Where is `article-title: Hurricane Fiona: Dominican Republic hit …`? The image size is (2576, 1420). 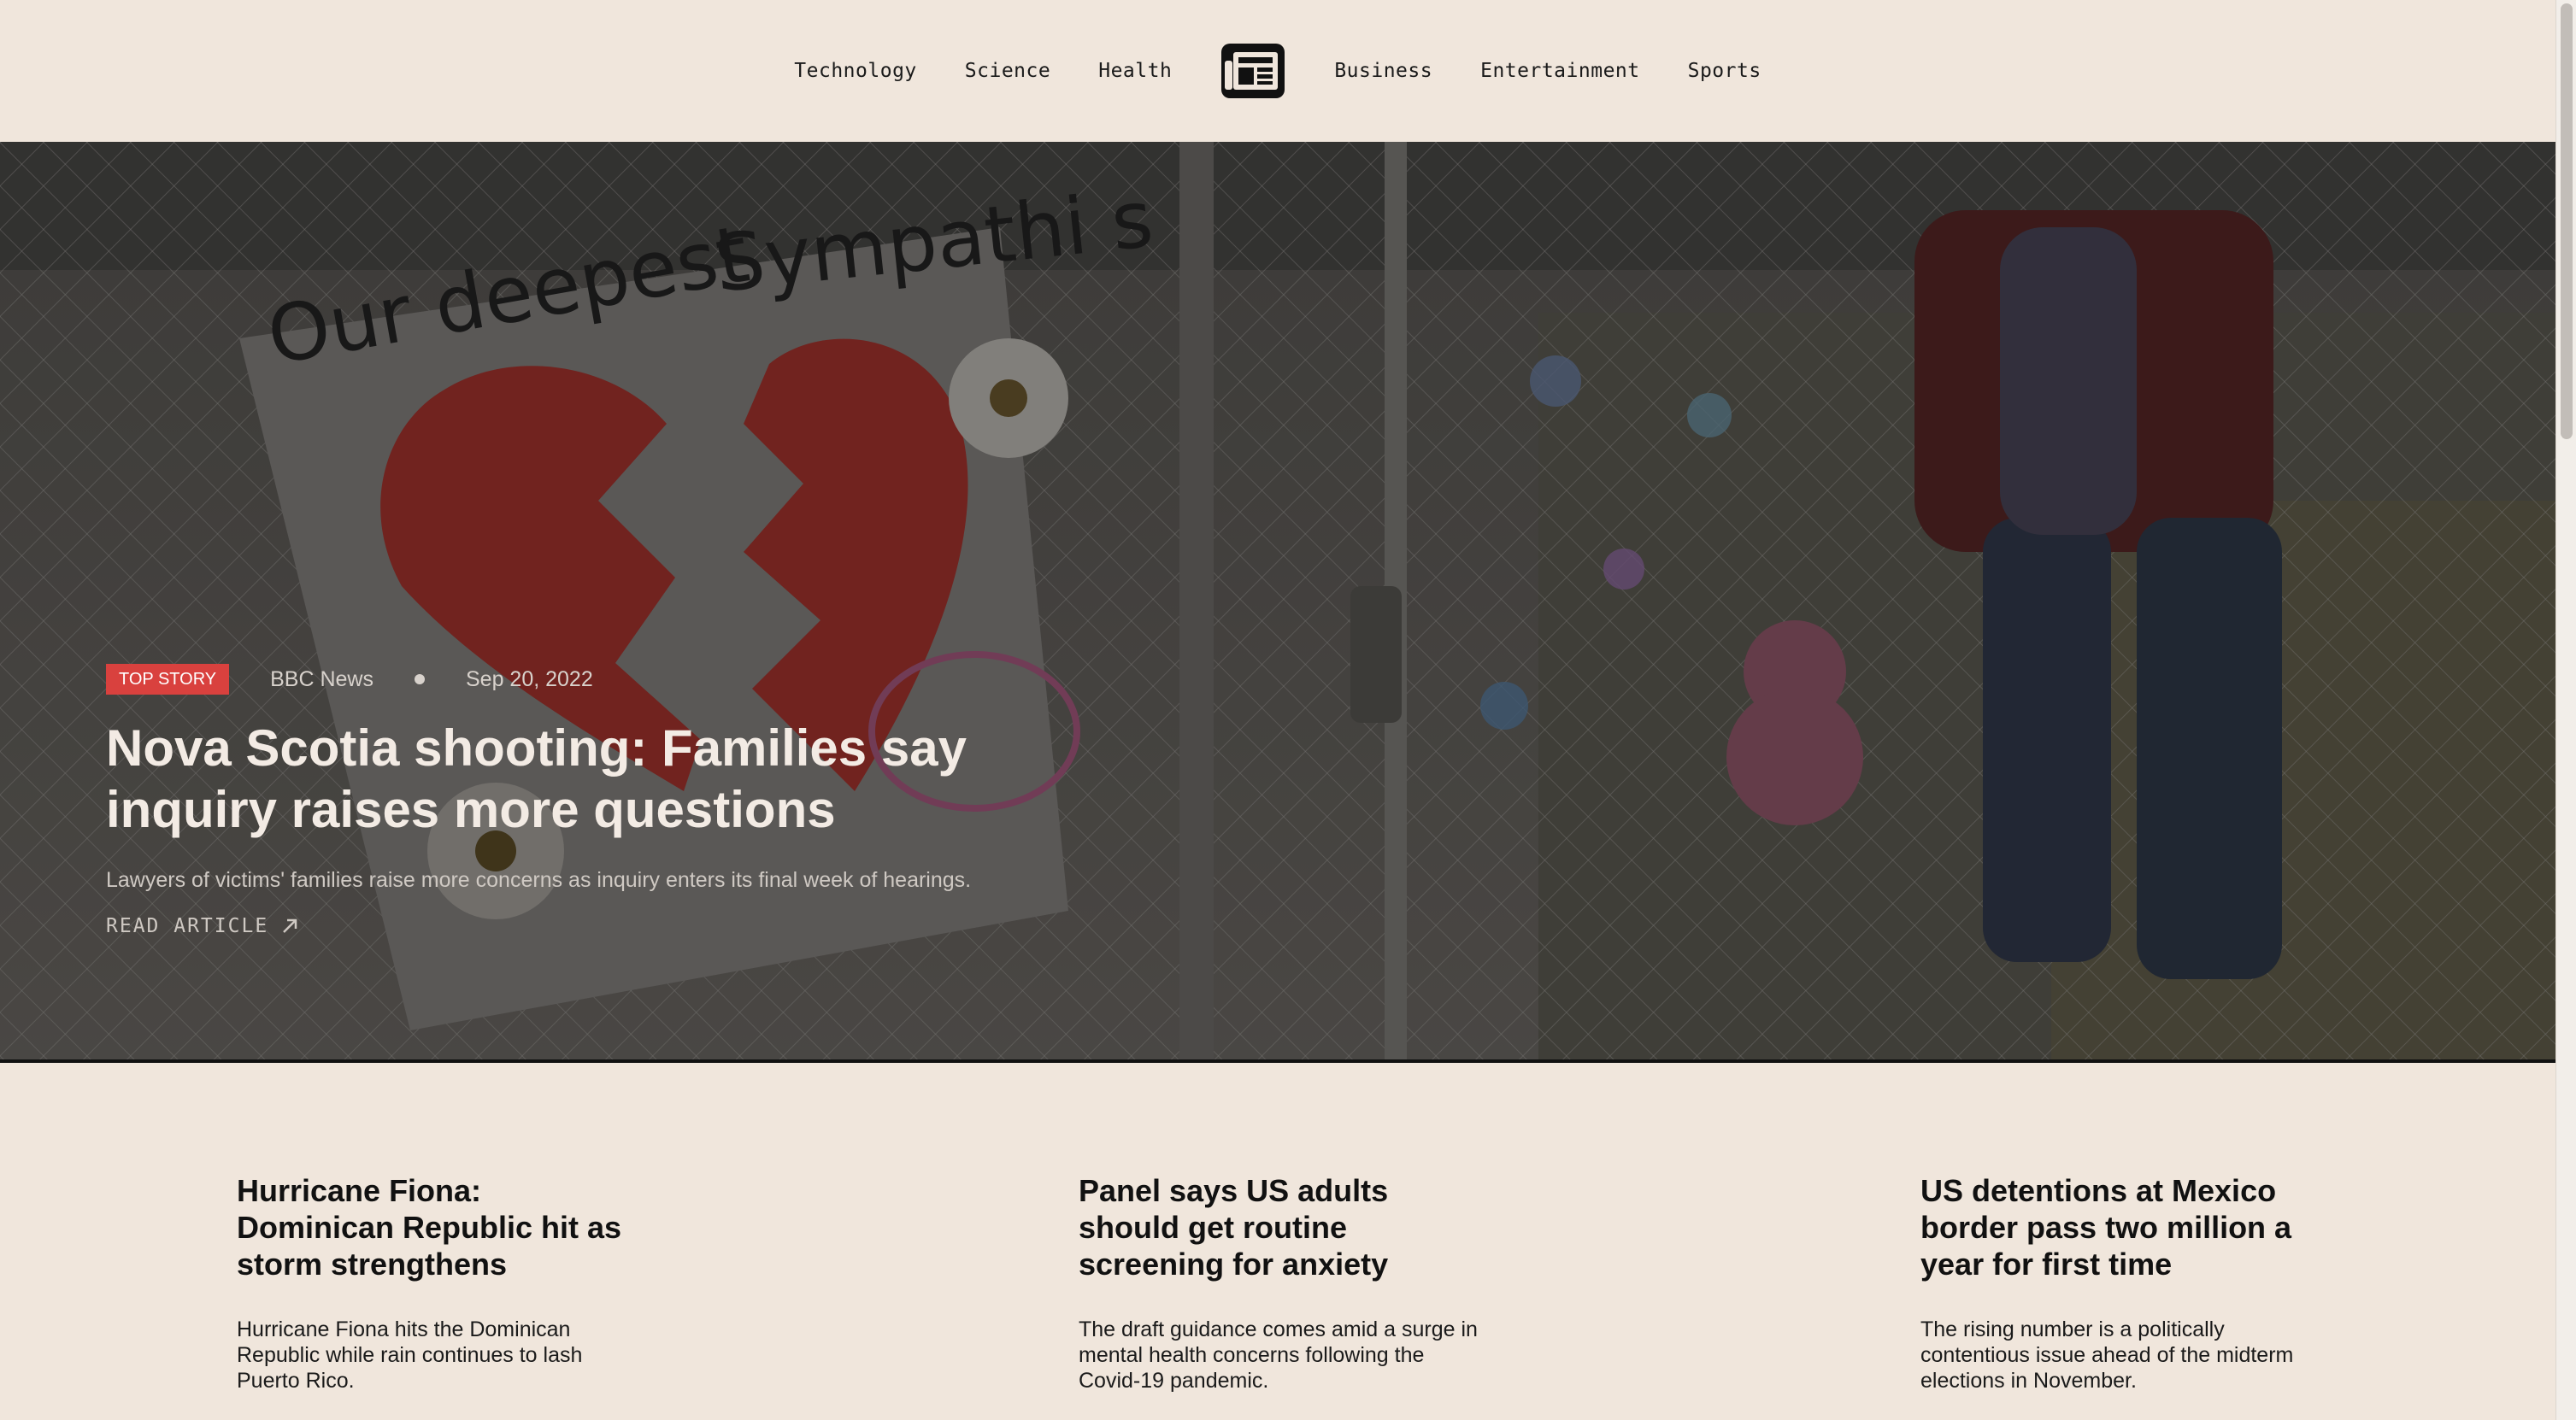
article-title: Hurricane Fiona: Dominican Republic hit … is located at coordinates (442, 1227).